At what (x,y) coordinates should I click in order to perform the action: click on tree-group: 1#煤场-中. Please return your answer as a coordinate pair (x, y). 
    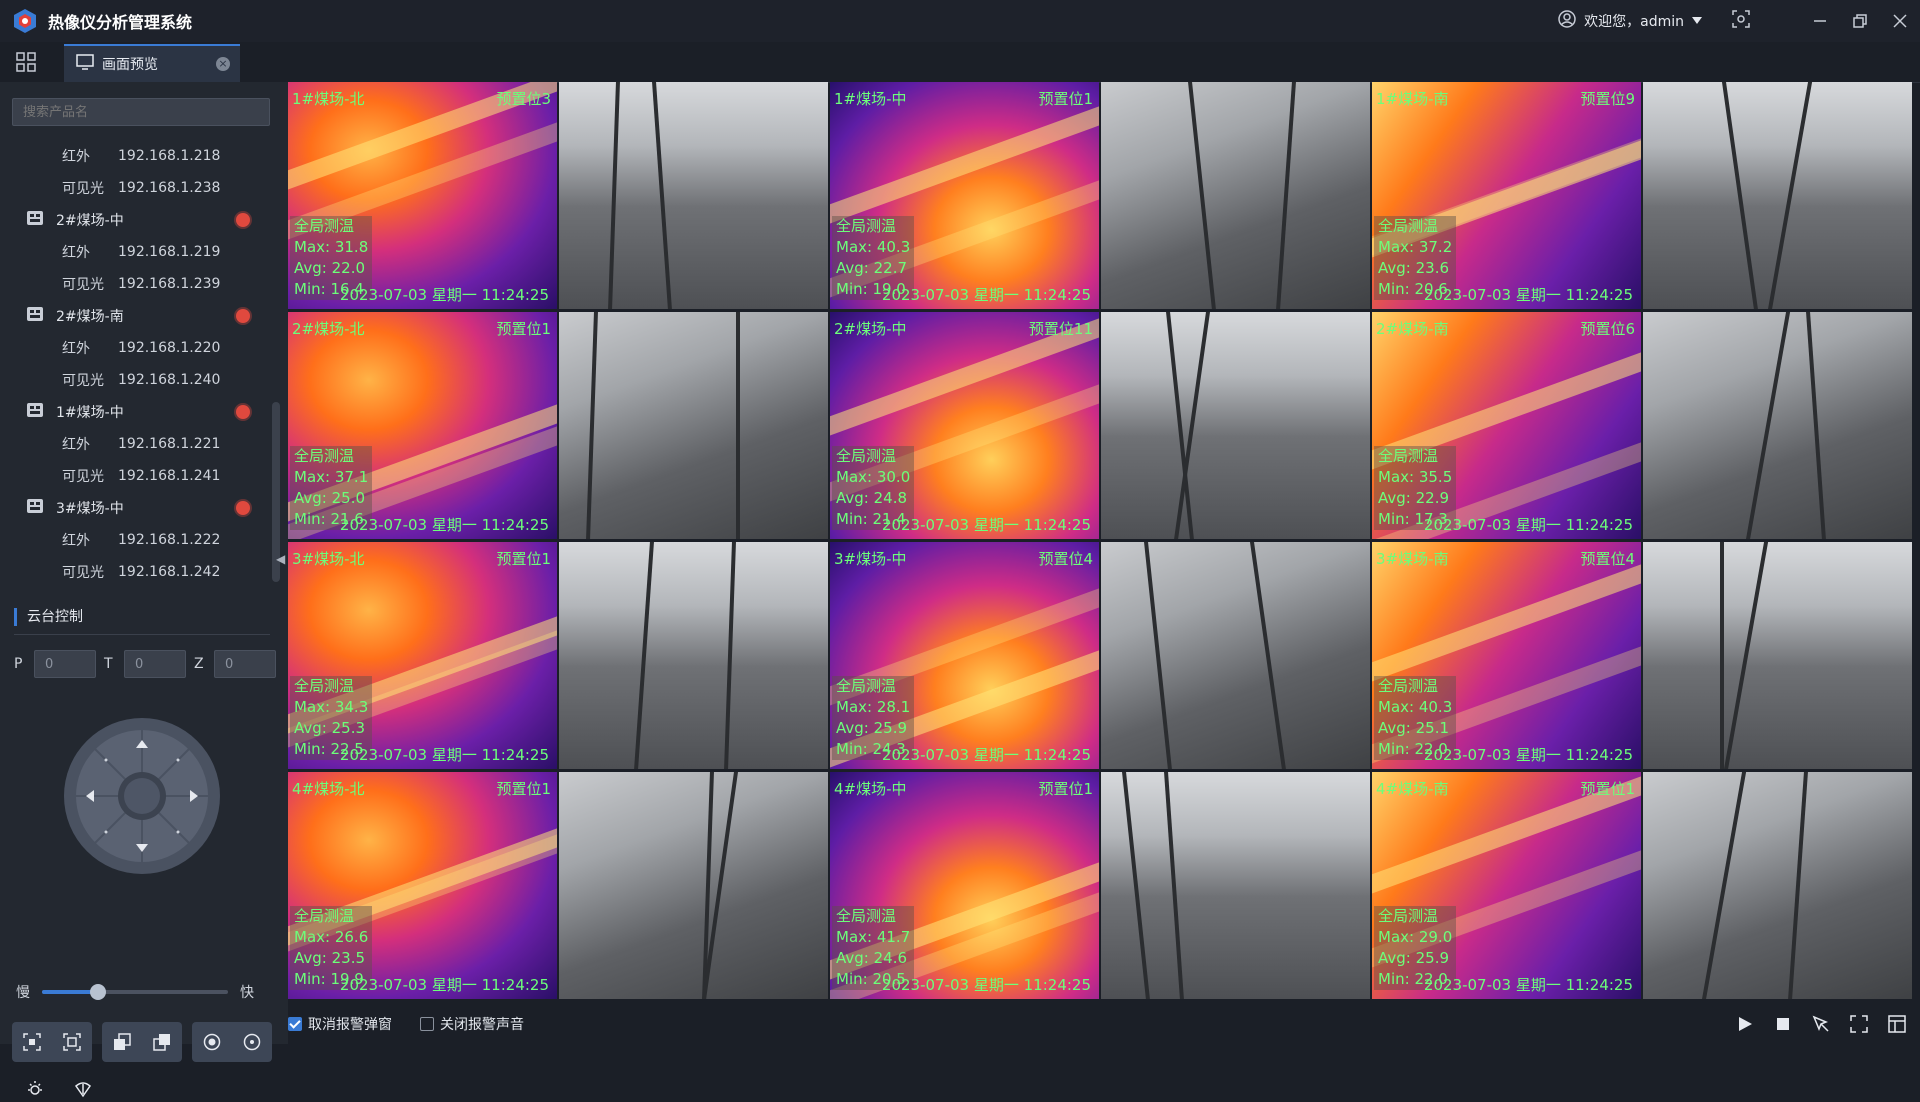
    Looking at the image, I should click on (135, 412).